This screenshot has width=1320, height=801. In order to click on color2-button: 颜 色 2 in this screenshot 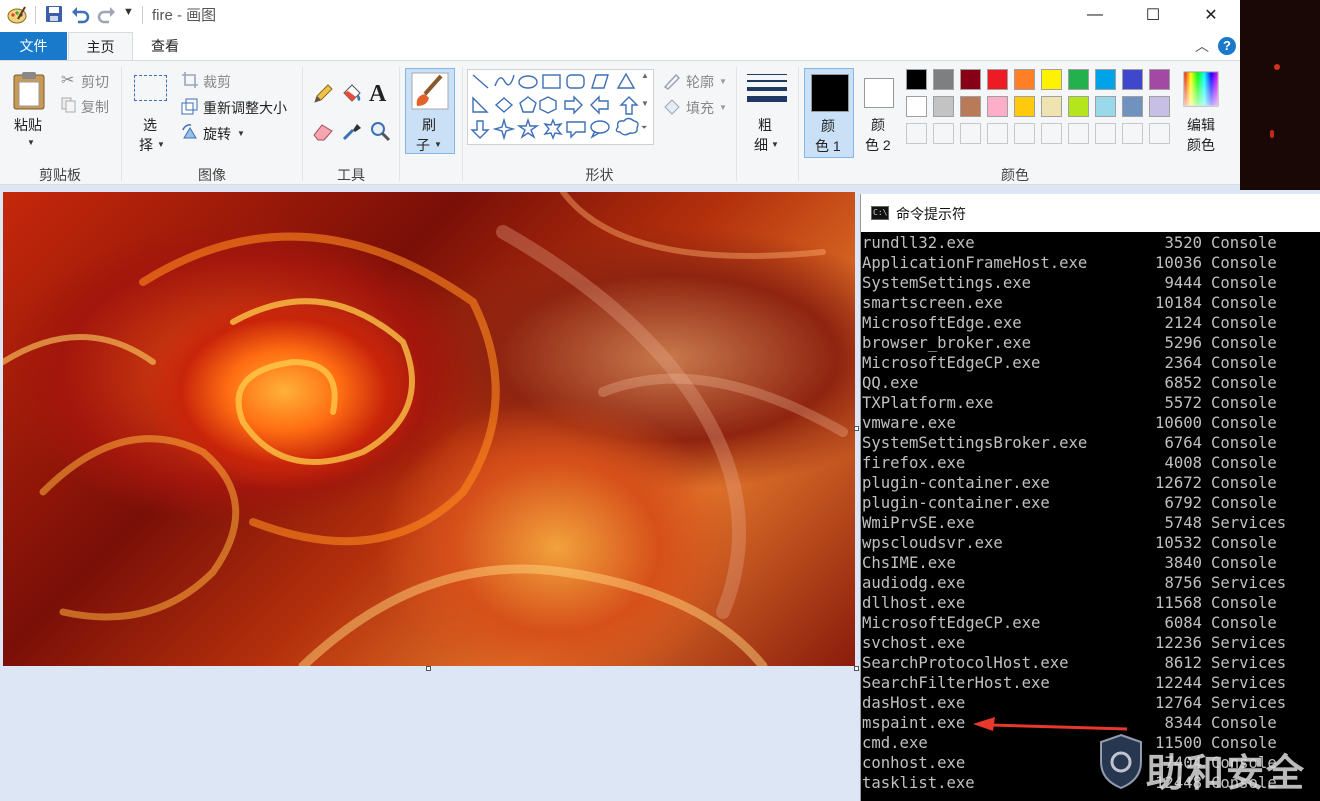, I will do `click(880, 113)`.